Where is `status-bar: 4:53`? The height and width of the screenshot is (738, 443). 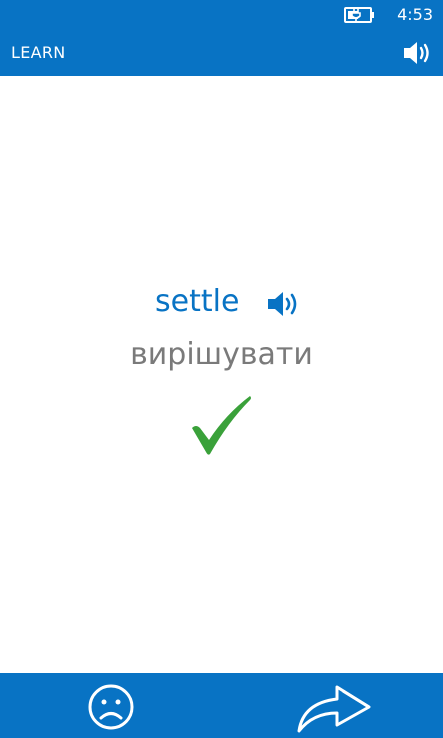 status-bar: 4:53 is located at coordinates (221, 15).